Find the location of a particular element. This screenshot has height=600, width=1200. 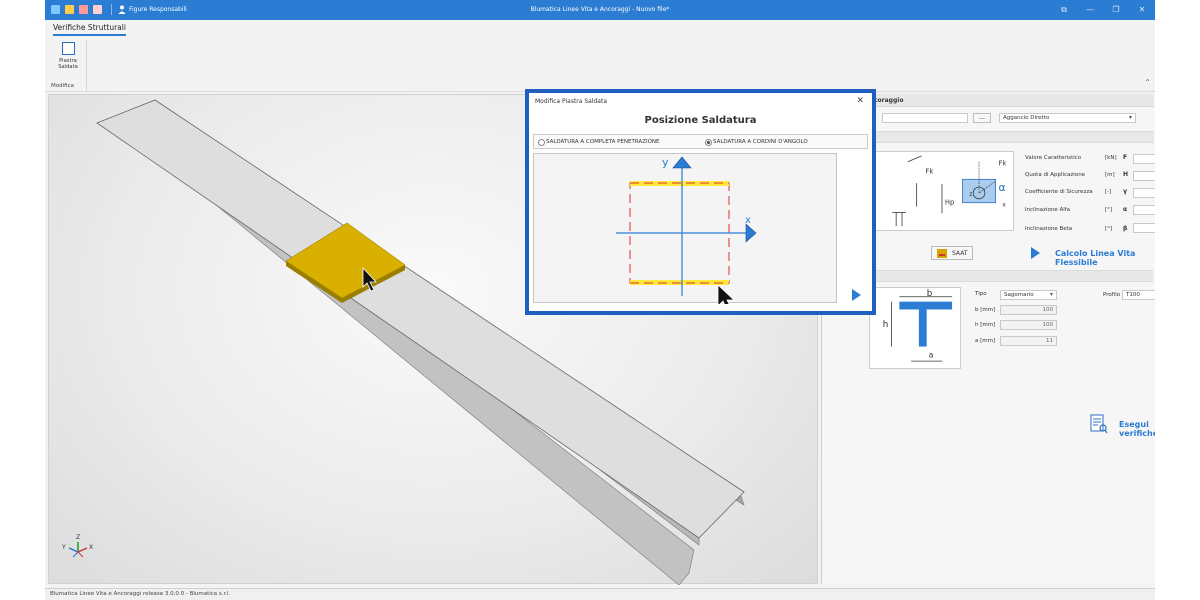

load-unit-f: [kN] is located at coordinates (1111, 158).